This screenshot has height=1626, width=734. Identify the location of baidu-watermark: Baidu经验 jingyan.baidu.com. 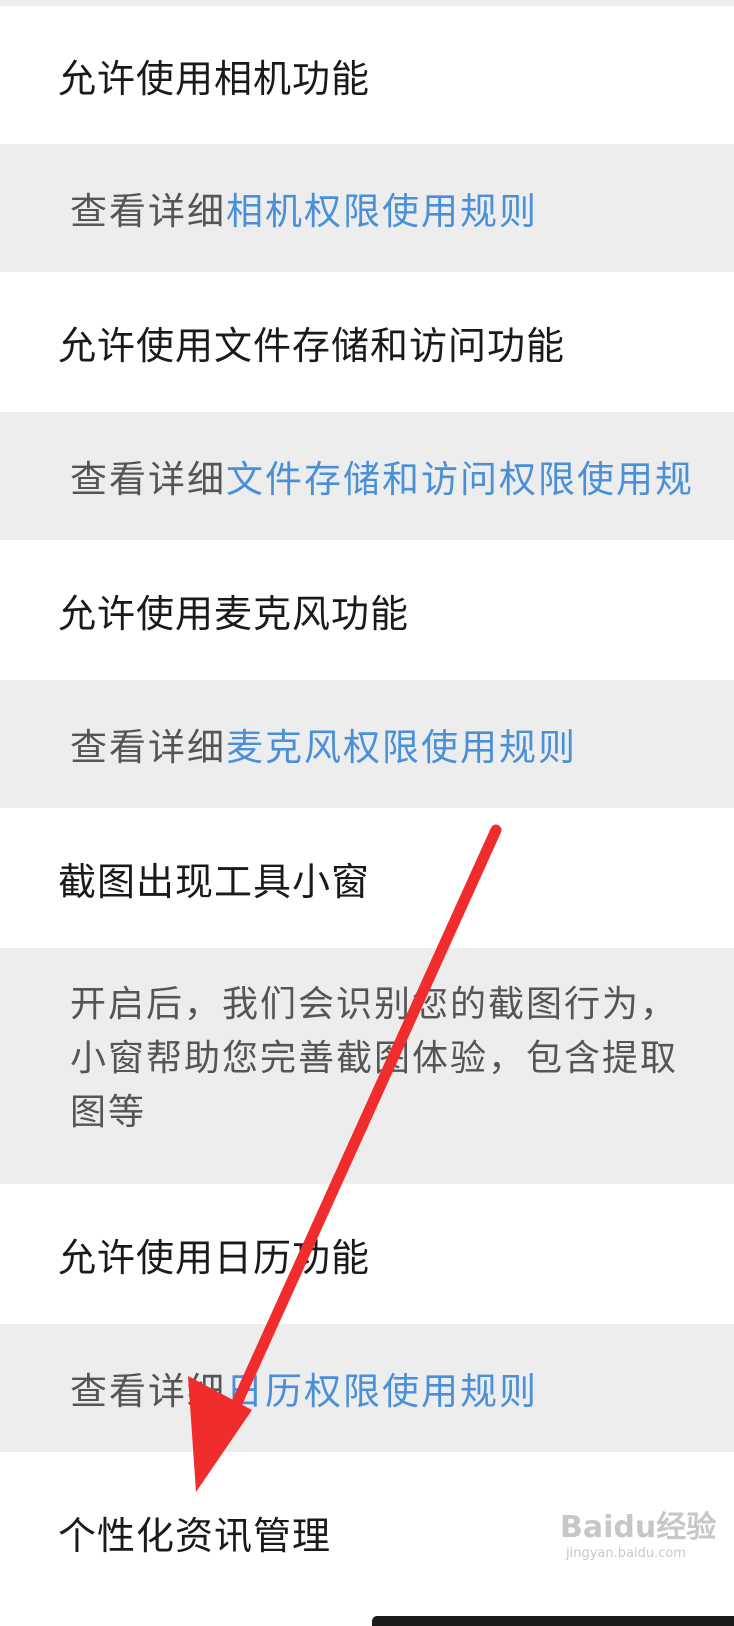
(645, 1532).